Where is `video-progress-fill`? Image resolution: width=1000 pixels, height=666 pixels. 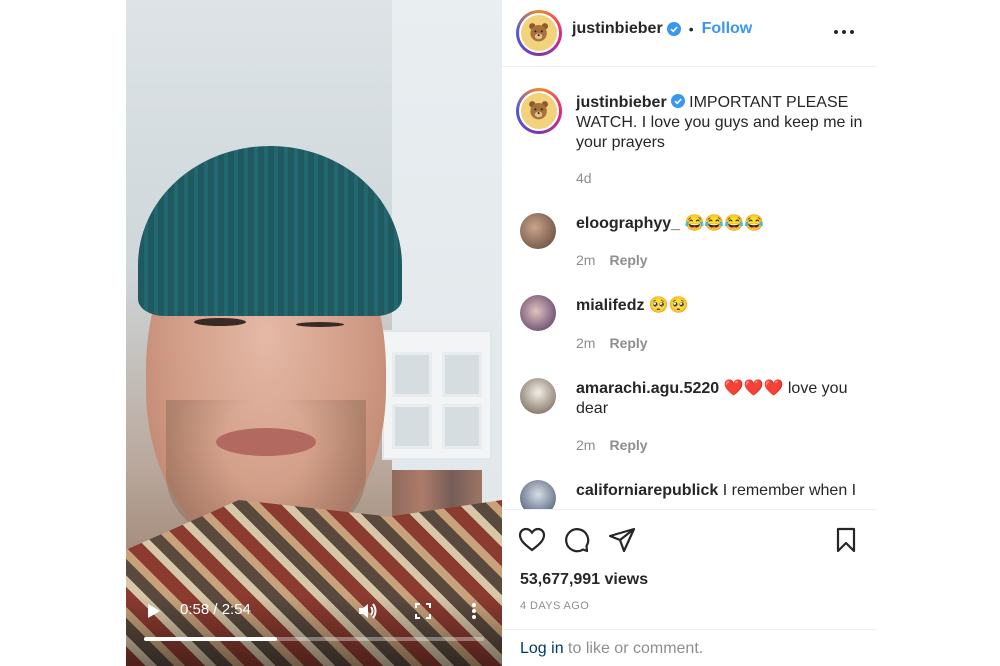 video-progress-fill is located at coordinates (210, 639).